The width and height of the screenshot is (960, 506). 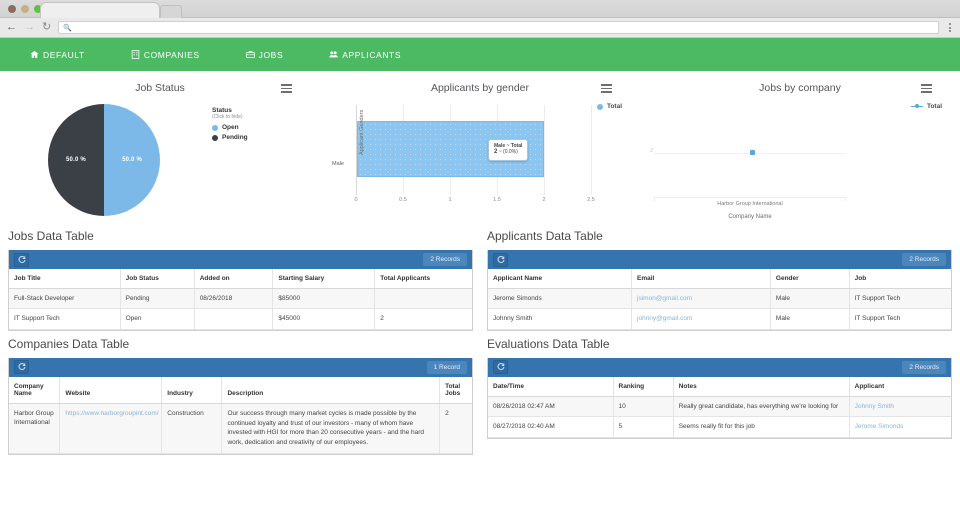 I want to click on cell-date-time: 08/26/2018 02:47 AM, so click(x=550, y=407).